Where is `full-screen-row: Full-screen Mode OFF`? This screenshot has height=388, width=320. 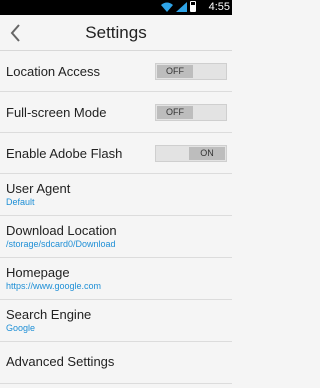
full-screen-row: Full-screen Mode OFF is located at coordinates (116, 112).